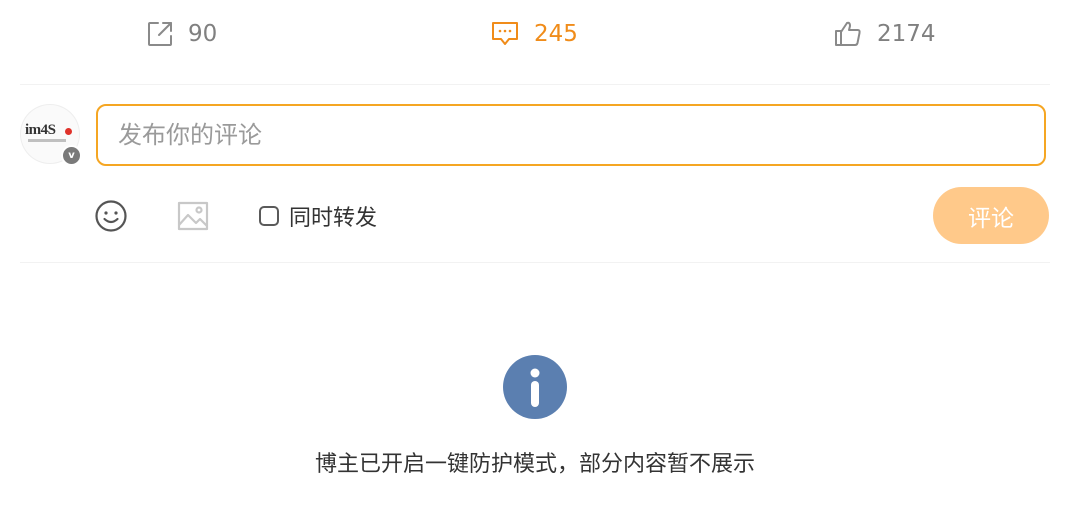 Image resolution: width=1080 pixels, height=530 pixels. I want to click on avatar-logo-dot, so click(68, 131).